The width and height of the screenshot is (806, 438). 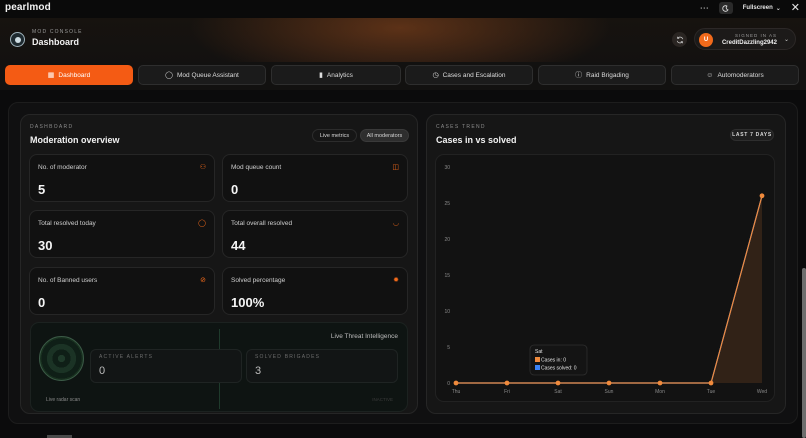 I want to click on tooltip-swatch-cases-in, so click(x=537, y=359).